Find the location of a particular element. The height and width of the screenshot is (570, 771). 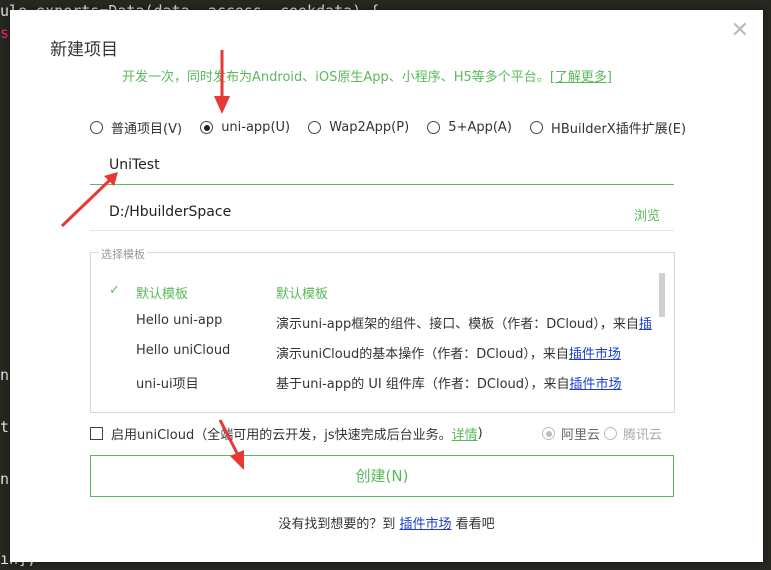

template-desc: 演示uniCloud的基本操作（作者：DCloud），来自 is located at coordinates (422, 354).